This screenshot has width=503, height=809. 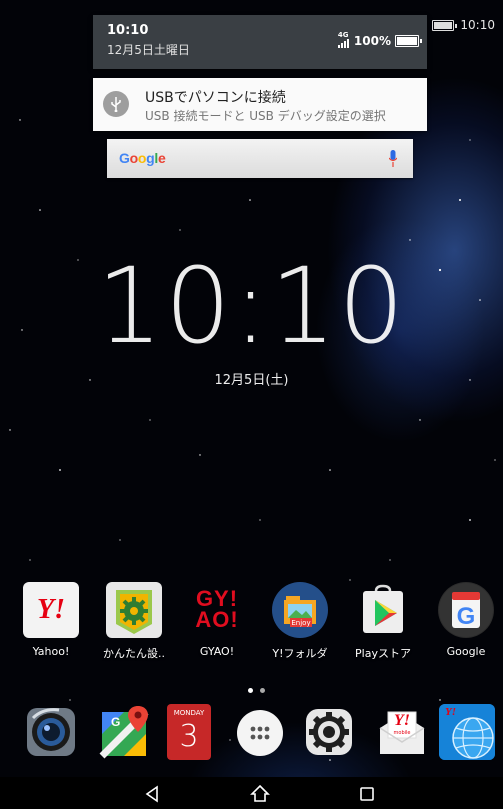 What do you see at coordinates (189, 736) in the screenshot?
I see `calendar-day: 3` at bounding box center [189, 736].